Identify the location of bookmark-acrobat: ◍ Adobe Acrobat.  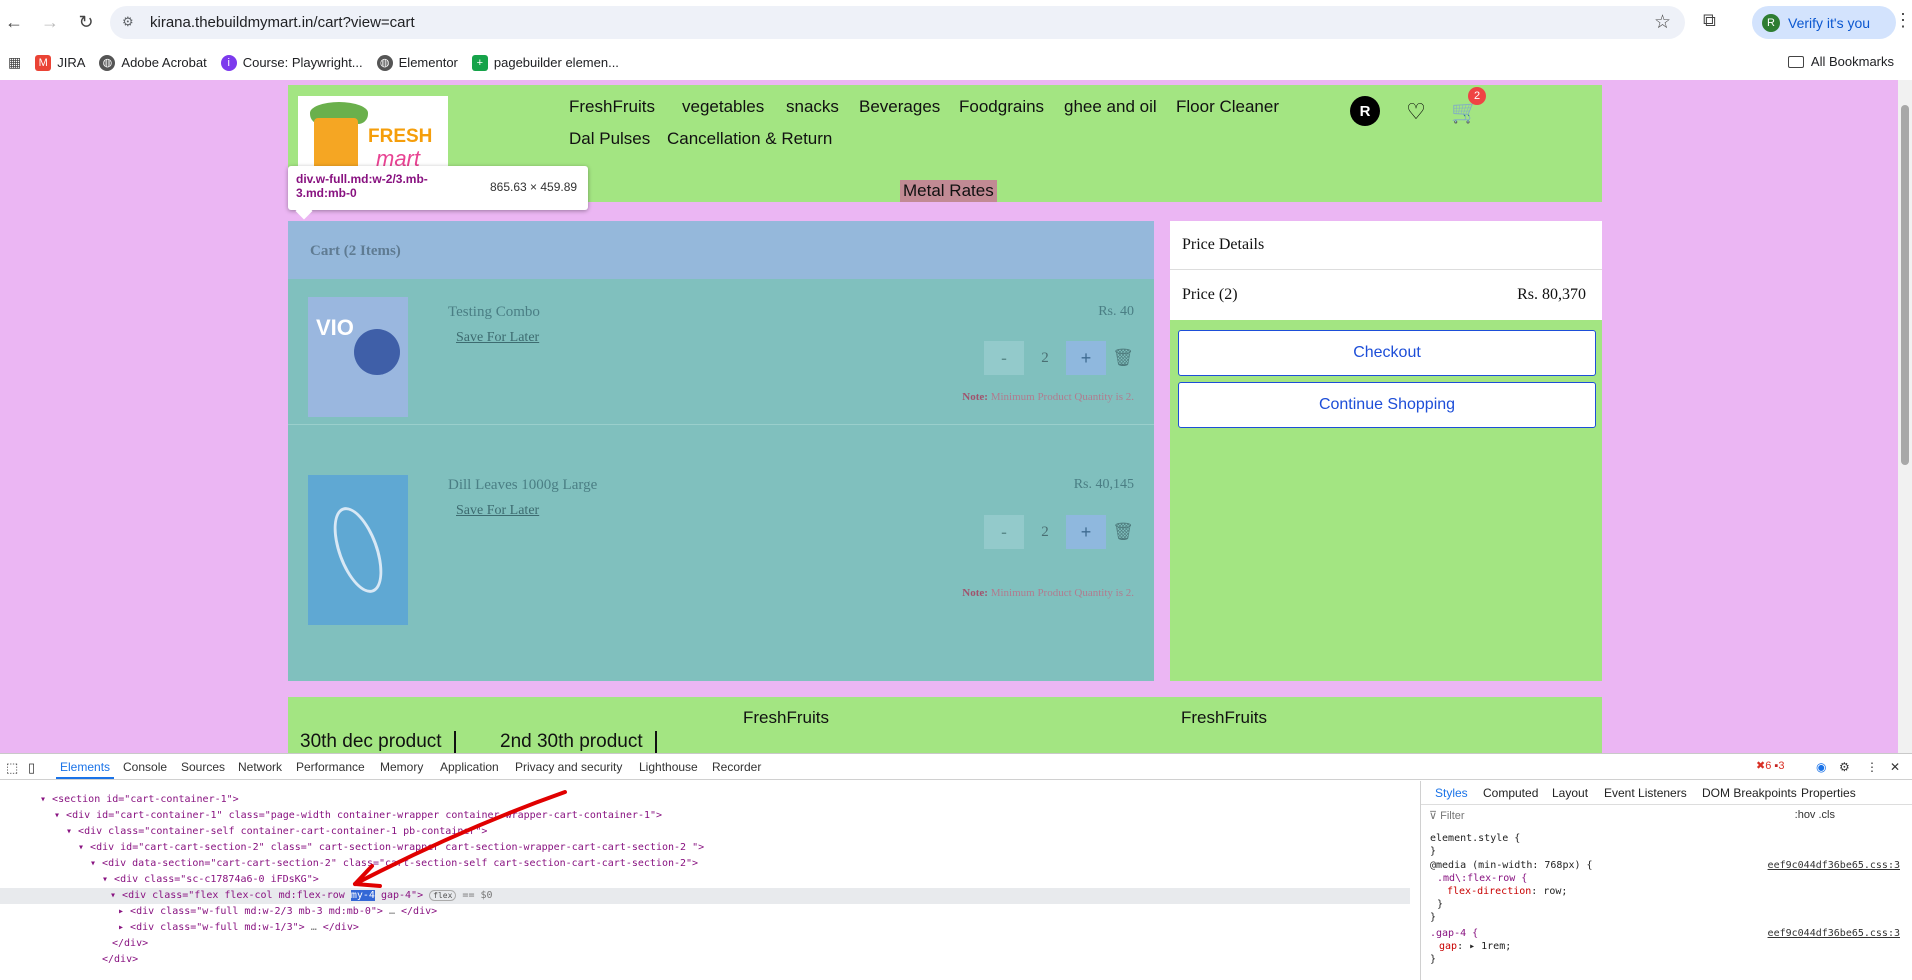
(153, 62).